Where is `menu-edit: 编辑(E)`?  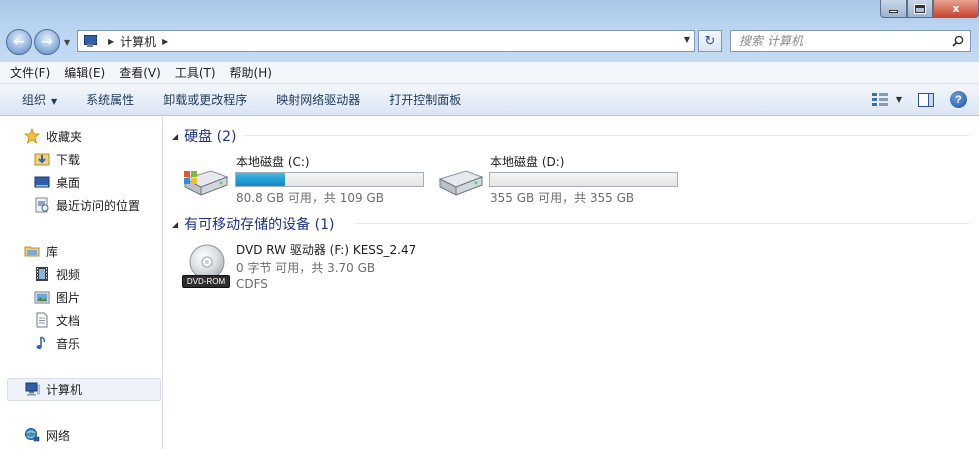 menu-edit: 编辑(E) is located at coordinates (84, 72).